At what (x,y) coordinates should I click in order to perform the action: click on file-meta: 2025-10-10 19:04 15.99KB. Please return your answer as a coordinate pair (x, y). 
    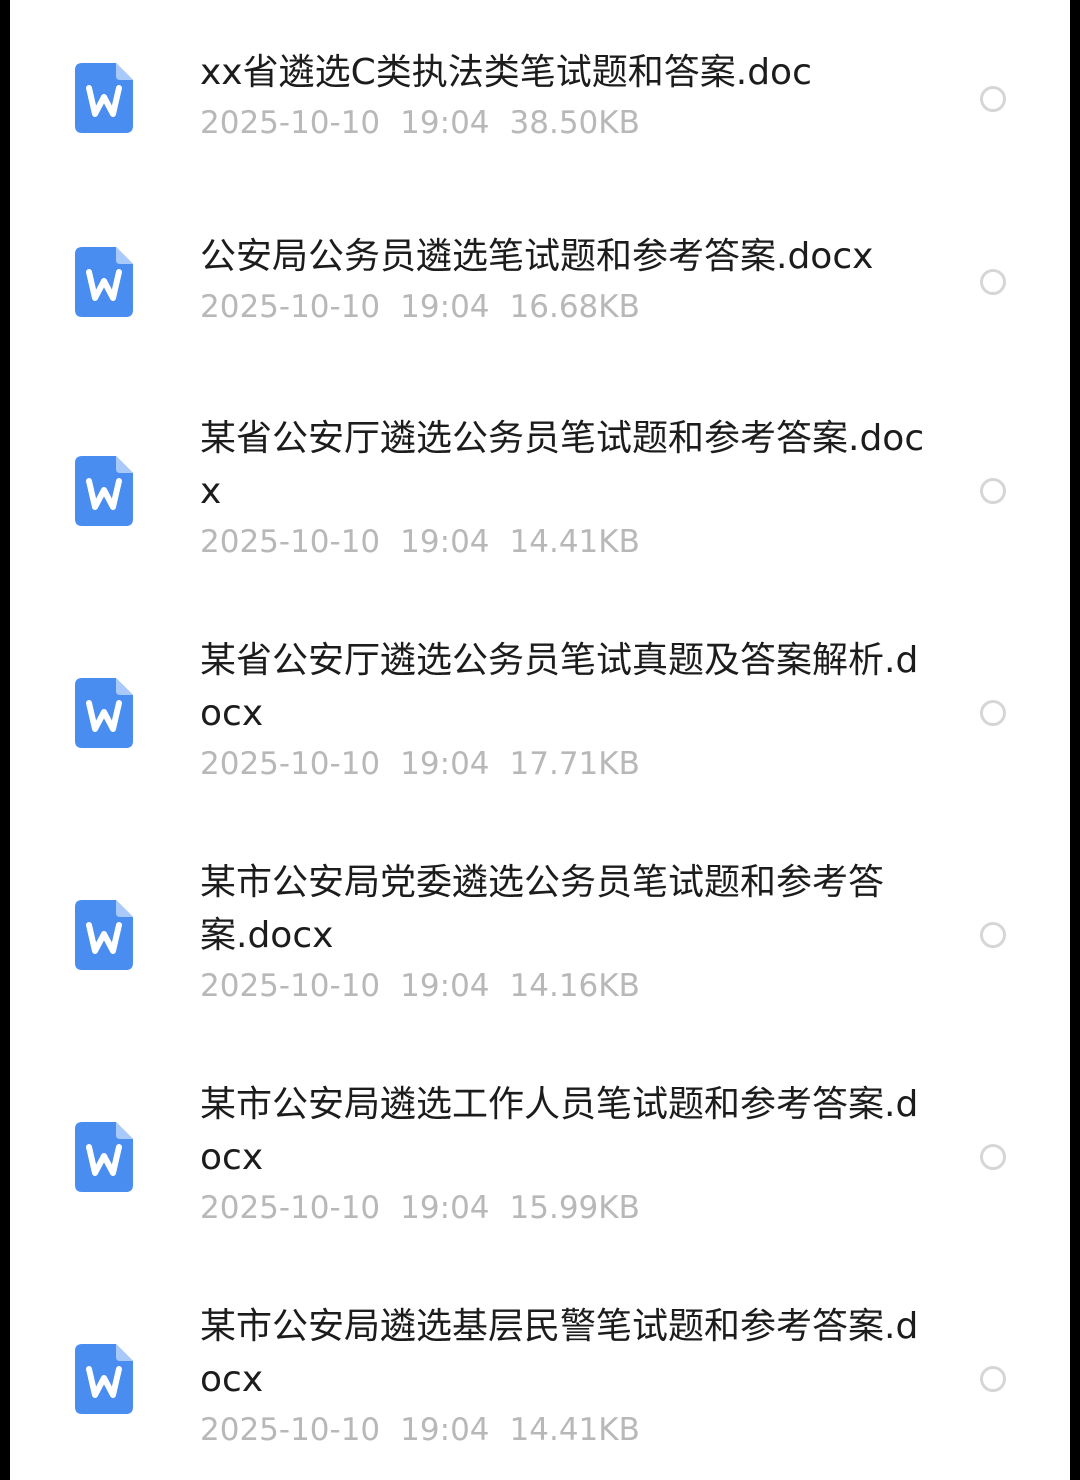
    Looking at the image, I should click on (565, 1208).